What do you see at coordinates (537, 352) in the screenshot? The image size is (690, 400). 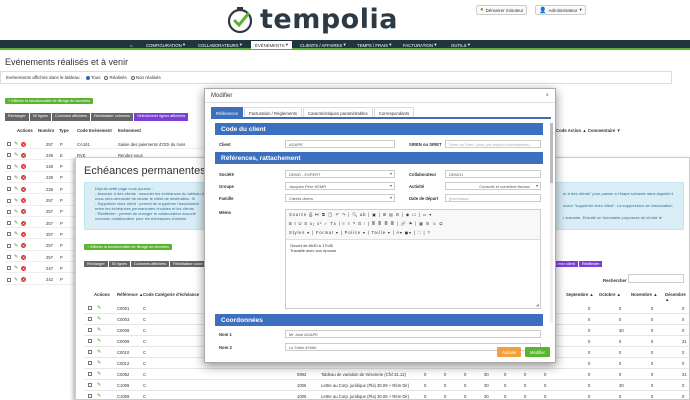 I see `modifier-button: Modifier` at bounding box center [537, 352].